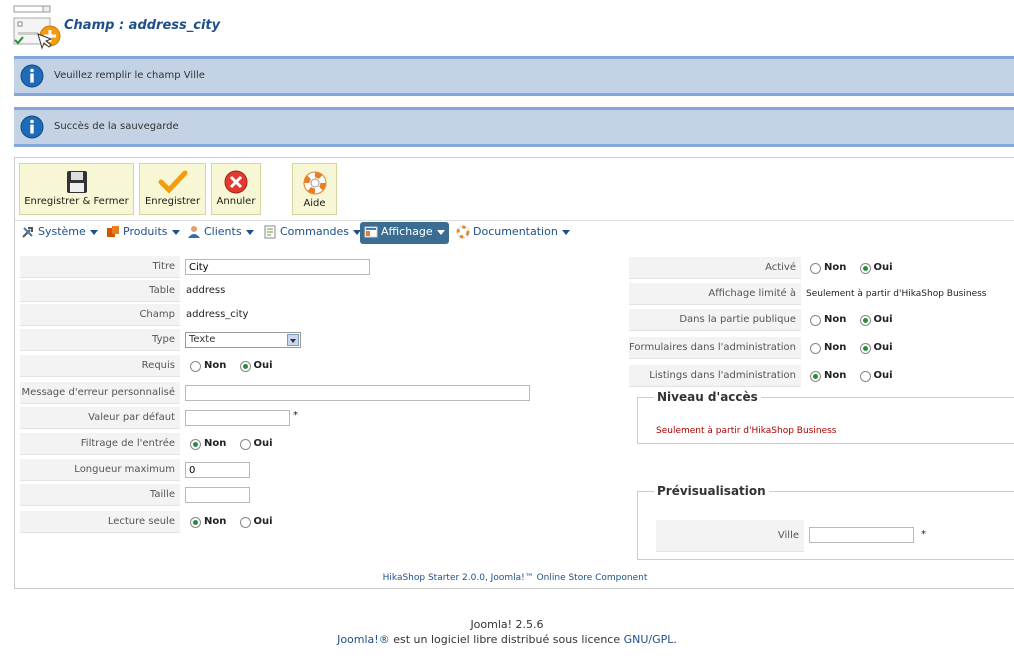 The width and height of the screenshot is (1014, 664). What do you see at coordinates (245, 444) in the screenshot?
I see `filter-yes-radio` at bounding box center [245, 444].